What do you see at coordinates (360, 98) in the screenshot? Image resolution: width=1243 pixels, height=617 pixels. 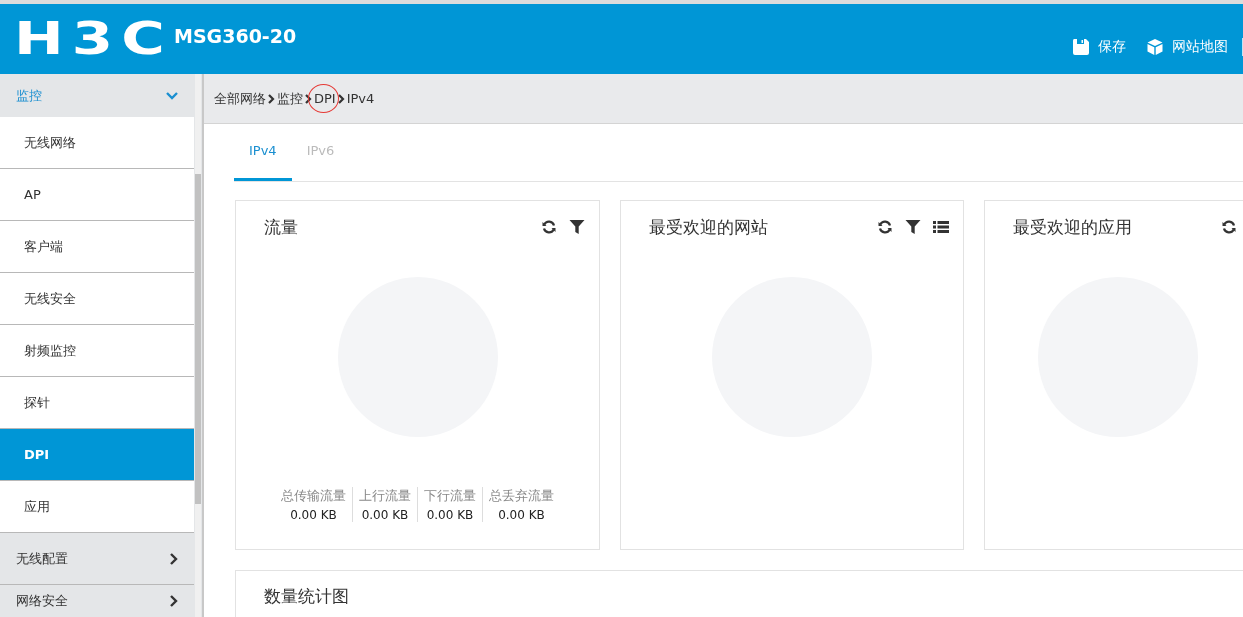 I see `breadcrumb-link: IPv4` at bounding box center [360, 98].